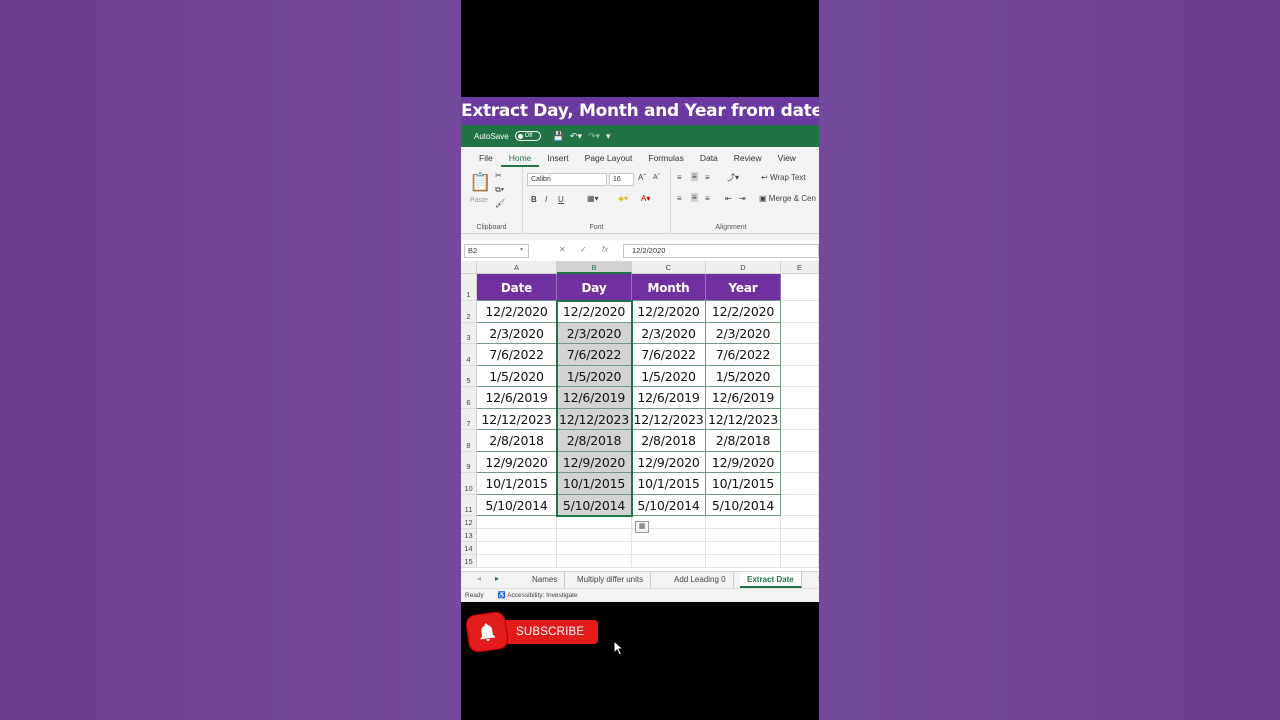 Image resolution: width=1280 pixels, height=720 pixels. What do you see at coordinates (815, 580) in the screenshot?
I see `sheet-tab-s: S` at bounding box center [815, 580].